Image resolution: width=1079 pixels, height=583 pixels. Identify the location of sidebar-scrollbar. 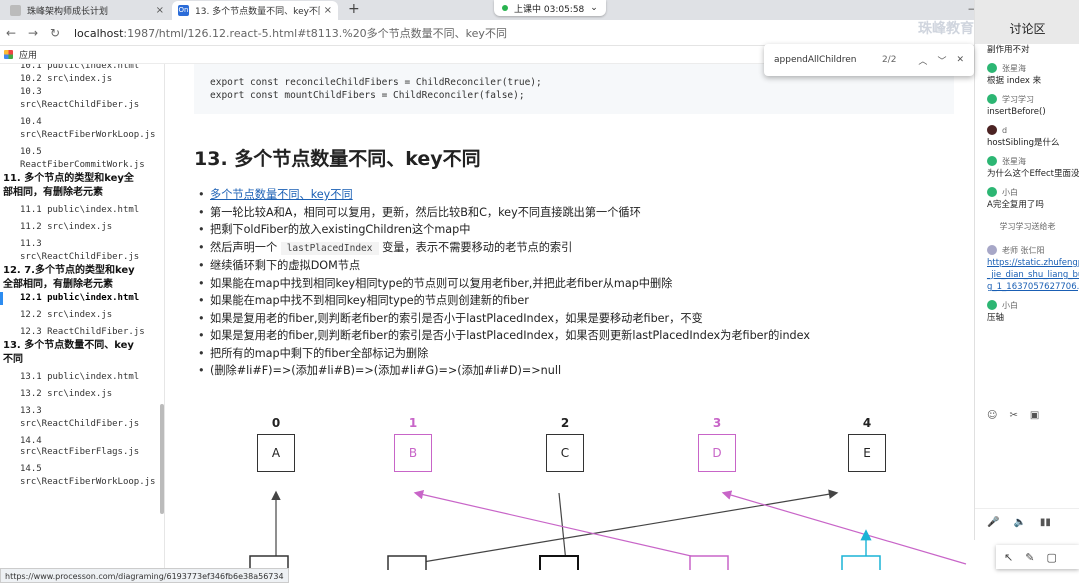
(162, 459).